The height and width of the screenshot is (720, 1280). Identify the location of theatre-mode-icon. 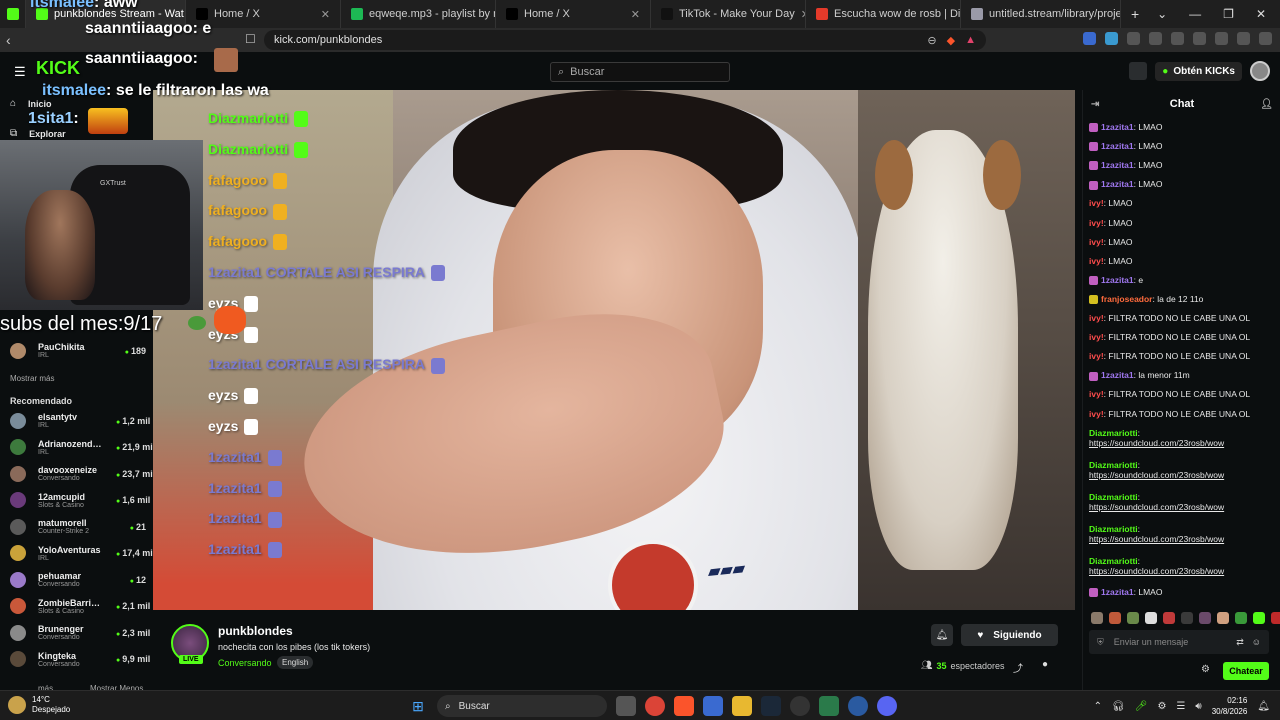
(1138, 71).